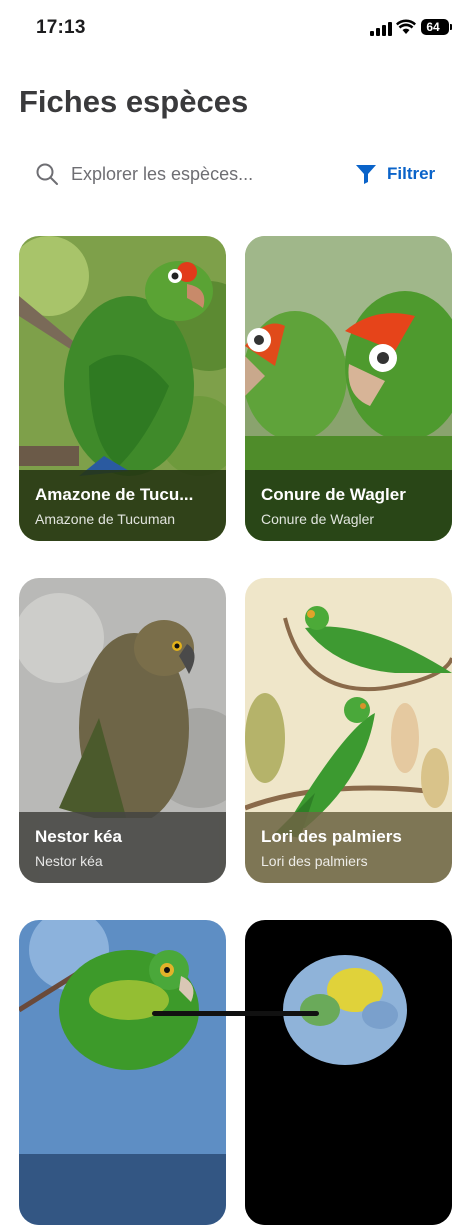  What do you see at coordinates (122, 388) in the screenshot?
I see `species-card: Amazone de Tucu... Amazone de Tucuman` at bounding box center [122, 388].